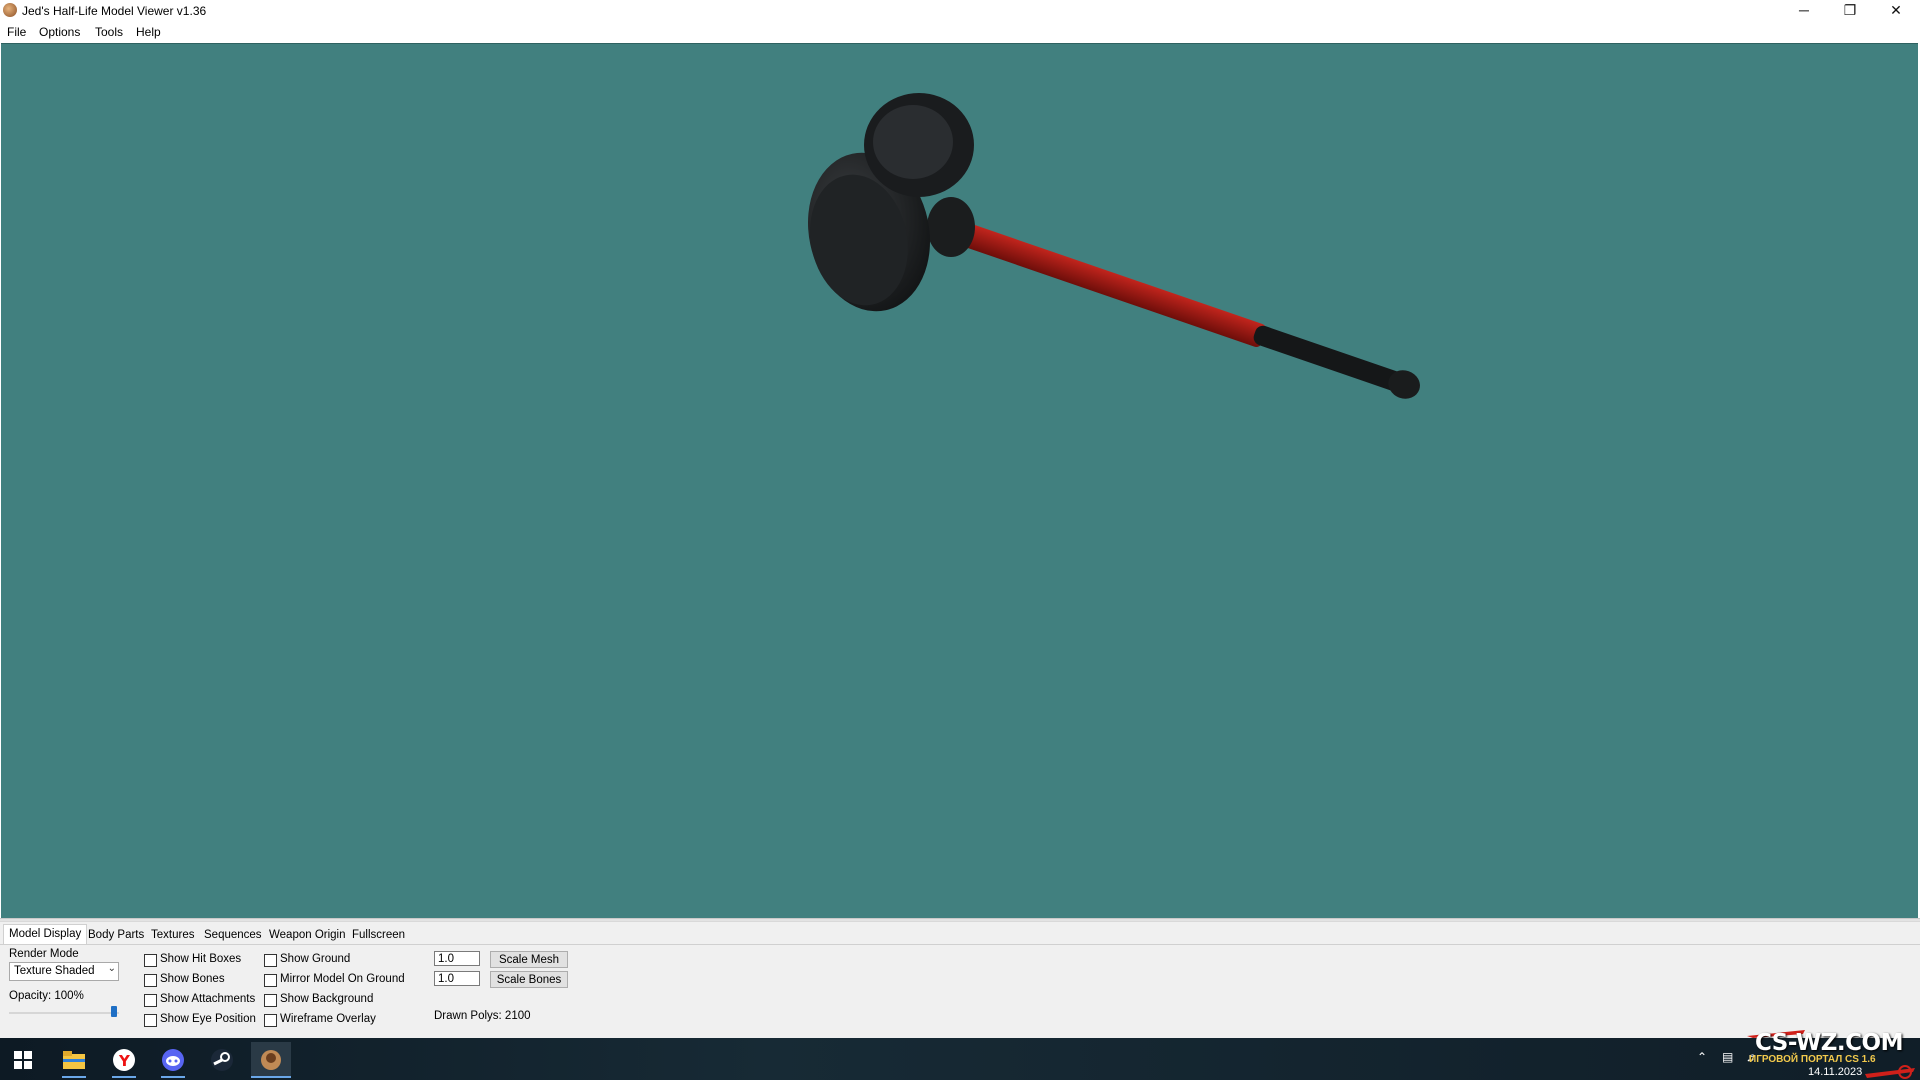 This screenshot has height=1083, width=1920. Describe the element at coordinates (45, 934) in the screenshot. I see `tab-model-display: Model Display` at that location.